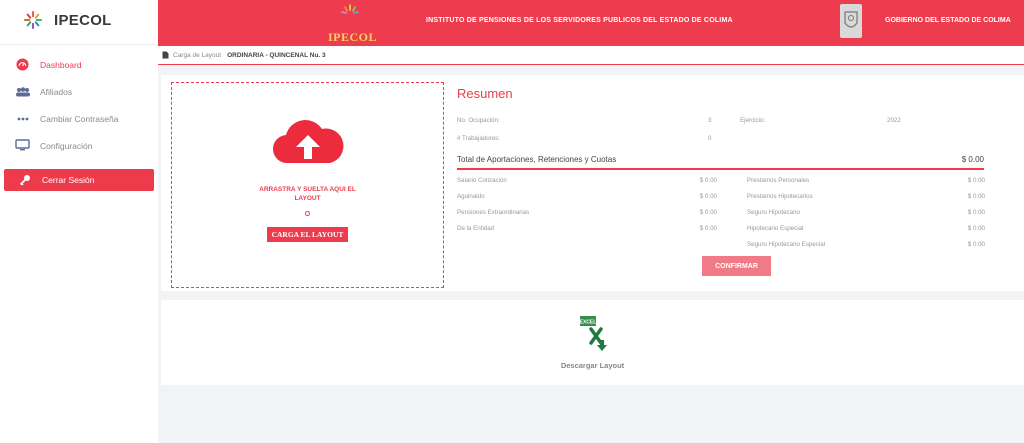 This screenshot has width=1024, height=443. I want to click on trabajadores-label: # Trabajadores:, so click(478, 138).